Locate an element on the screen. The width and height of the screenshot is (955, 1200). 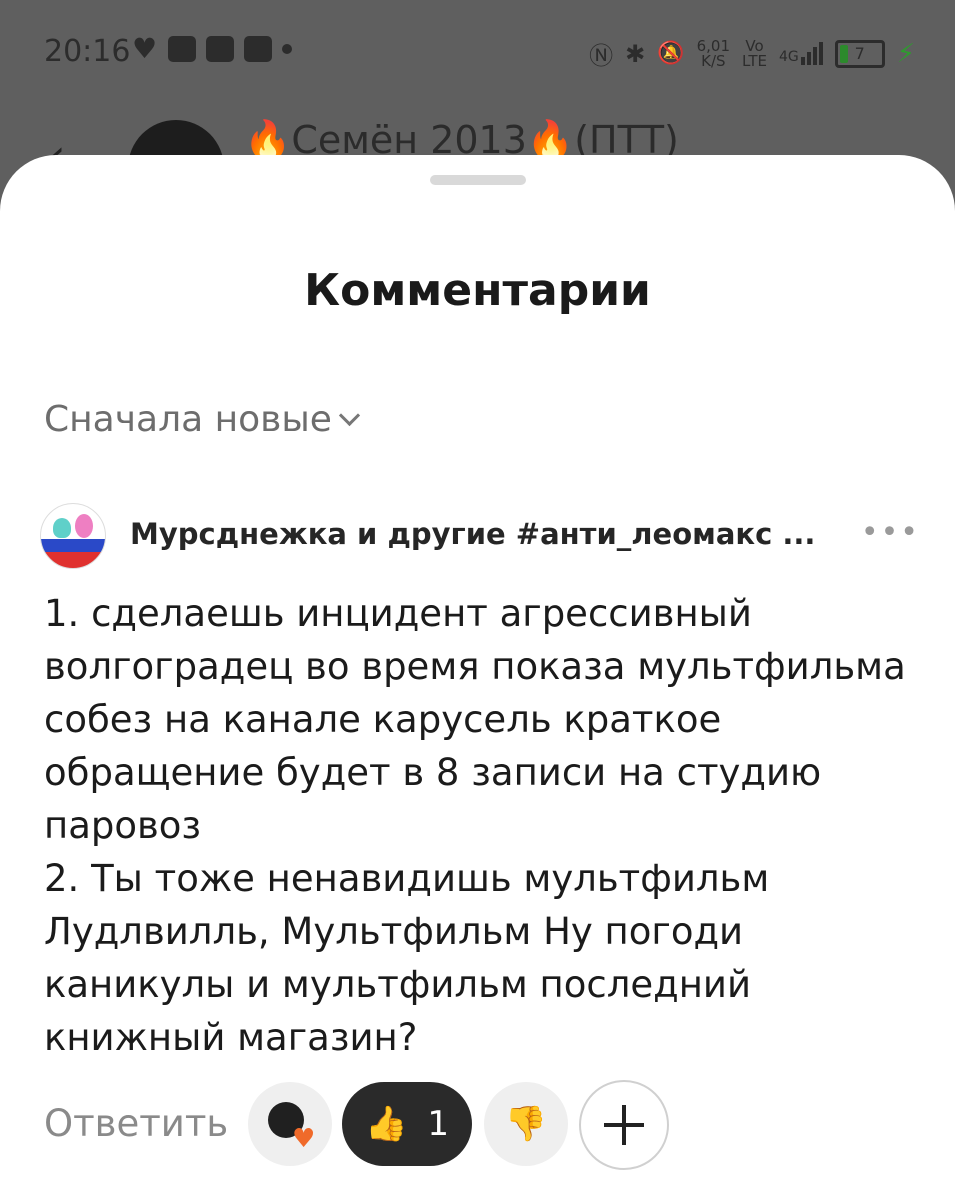
add-reaction-button is located at coordinates (624, 1125).